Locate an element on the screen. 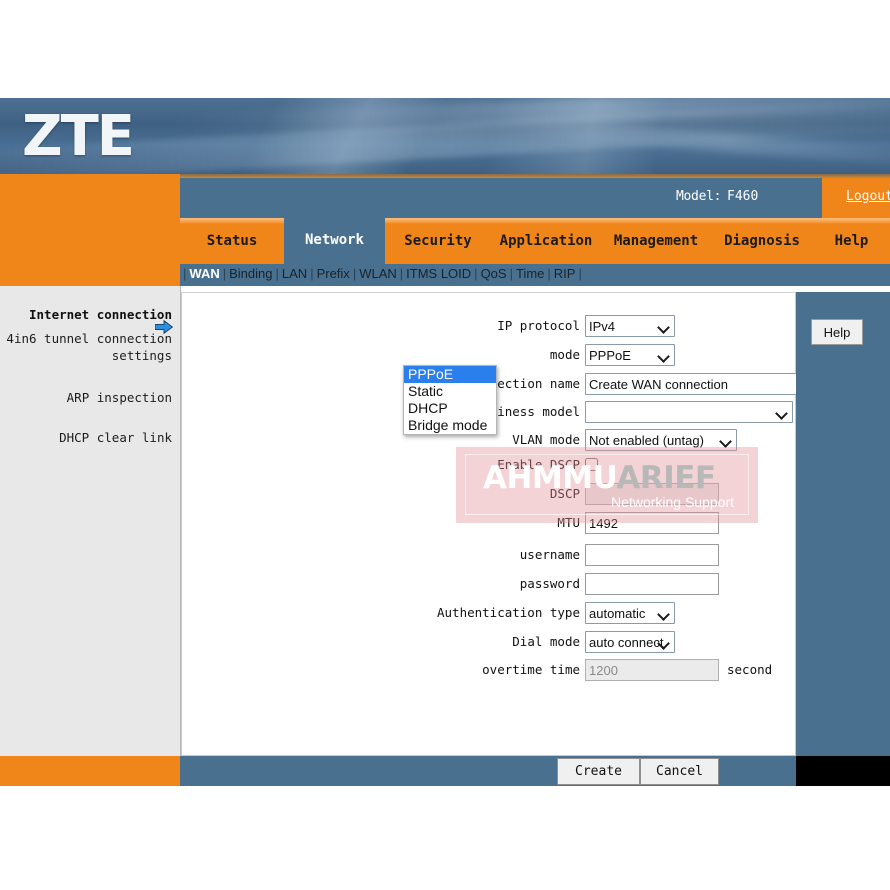 The height and width of the screenshot is (890, 890). subnav-item-prefix: Prefix is located at coordinates (333, 273).